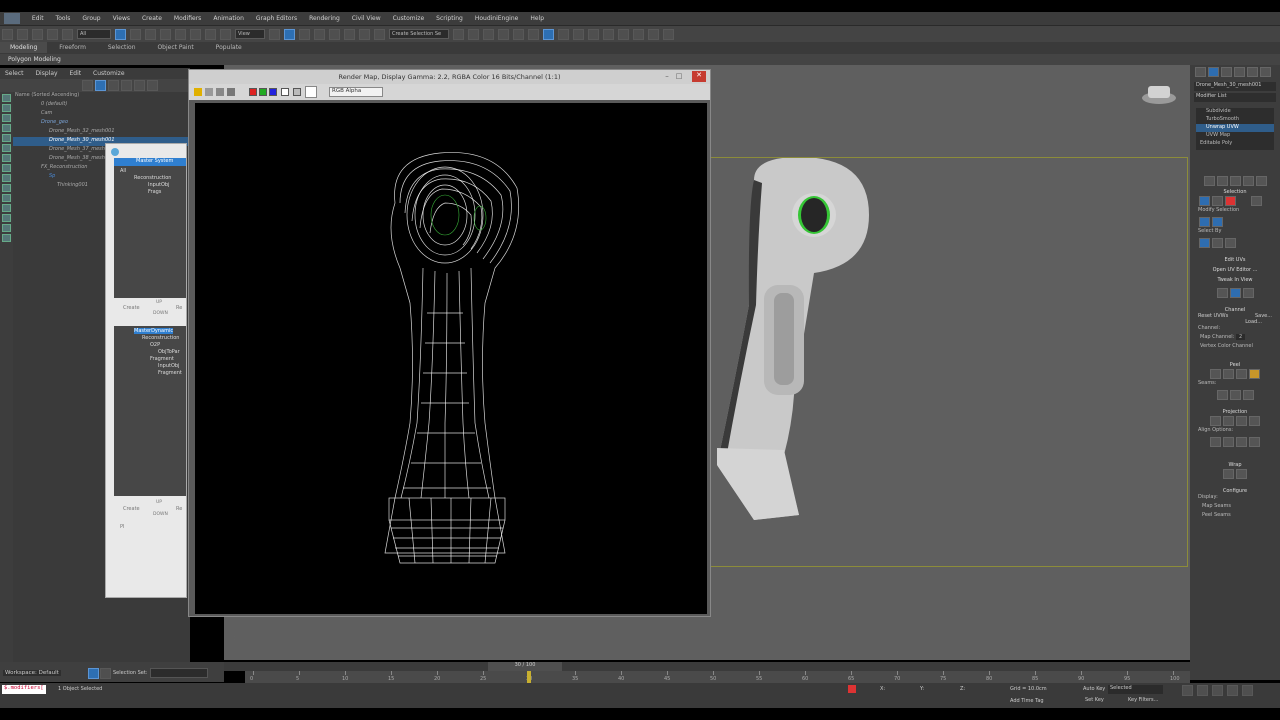 This screenshot has height=720, width=1280. What do you see at coordinates (160, 313) in the screenshot?
I see `down-button-1: DOWN` at bounding box center [160, 313].